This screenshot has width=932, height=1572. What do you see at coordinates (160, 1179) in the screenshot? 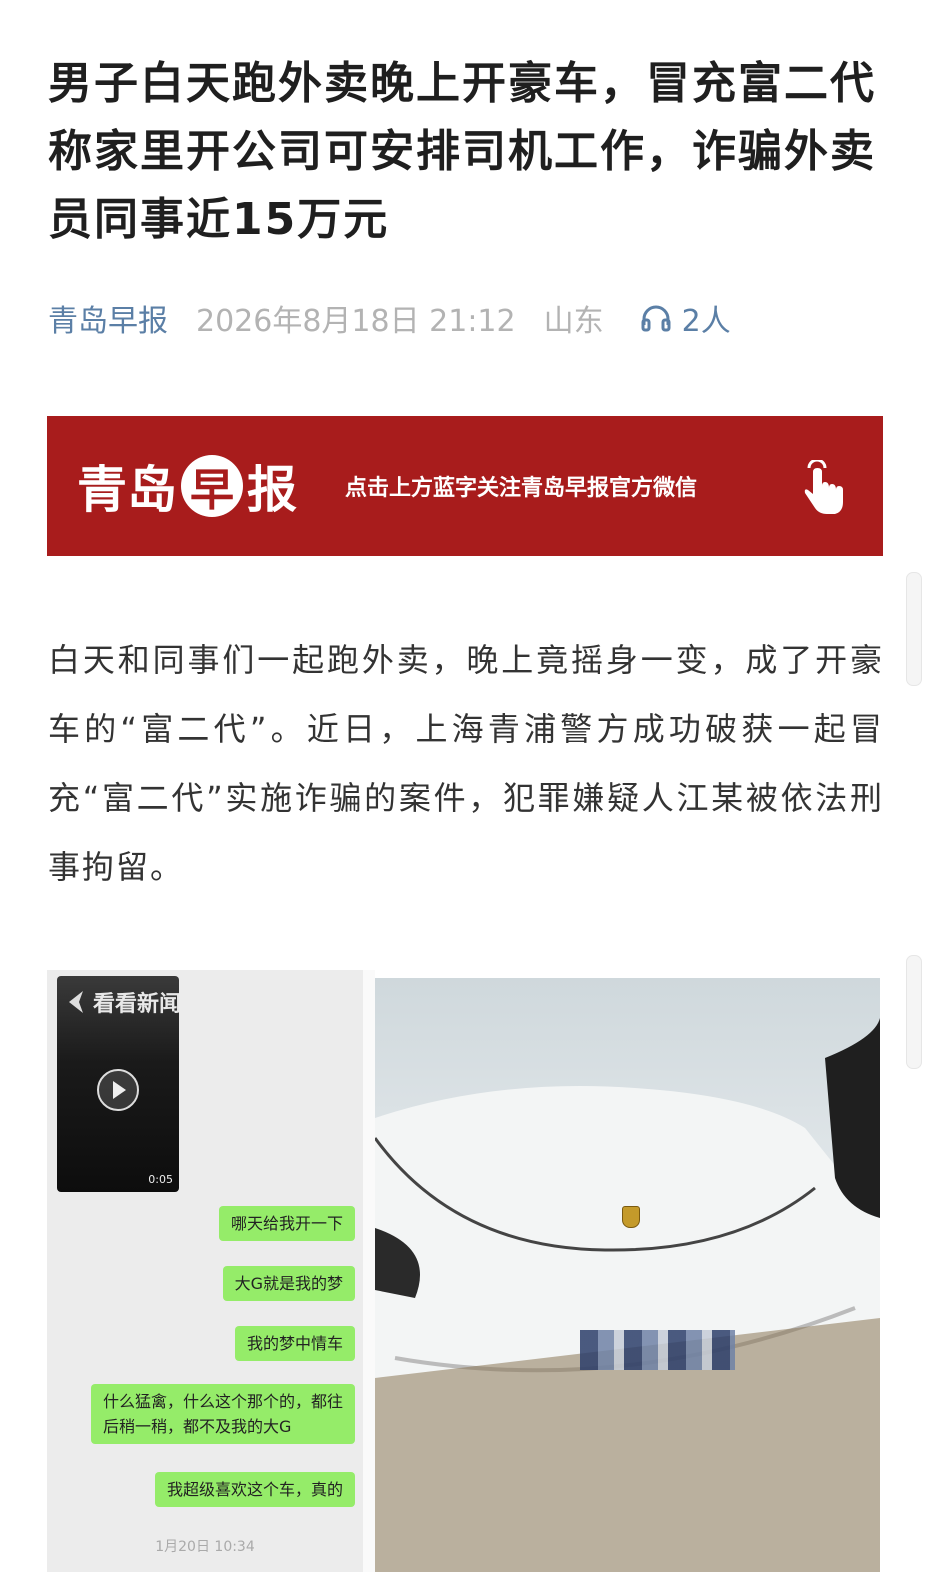
I see `video-duration: 0:05` at bounding box center [160, 1179].